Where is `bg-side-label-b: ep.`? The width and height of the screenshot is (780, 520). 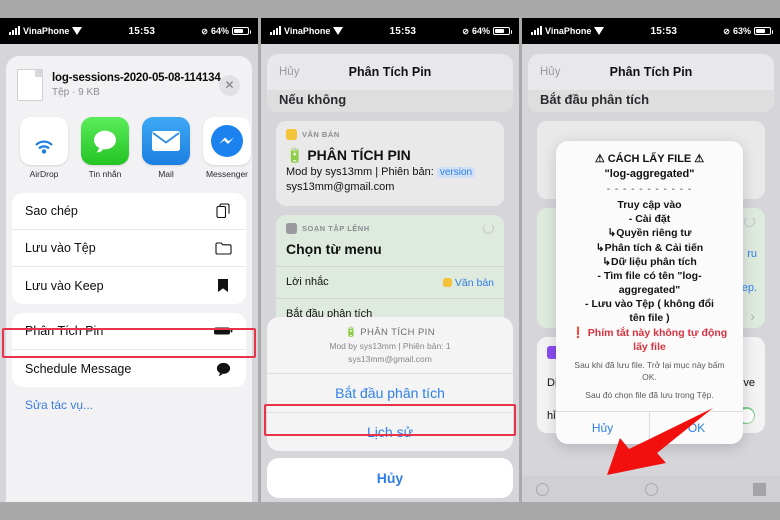
bg-side-label-b: ep. is located at coordinates (749, 288).